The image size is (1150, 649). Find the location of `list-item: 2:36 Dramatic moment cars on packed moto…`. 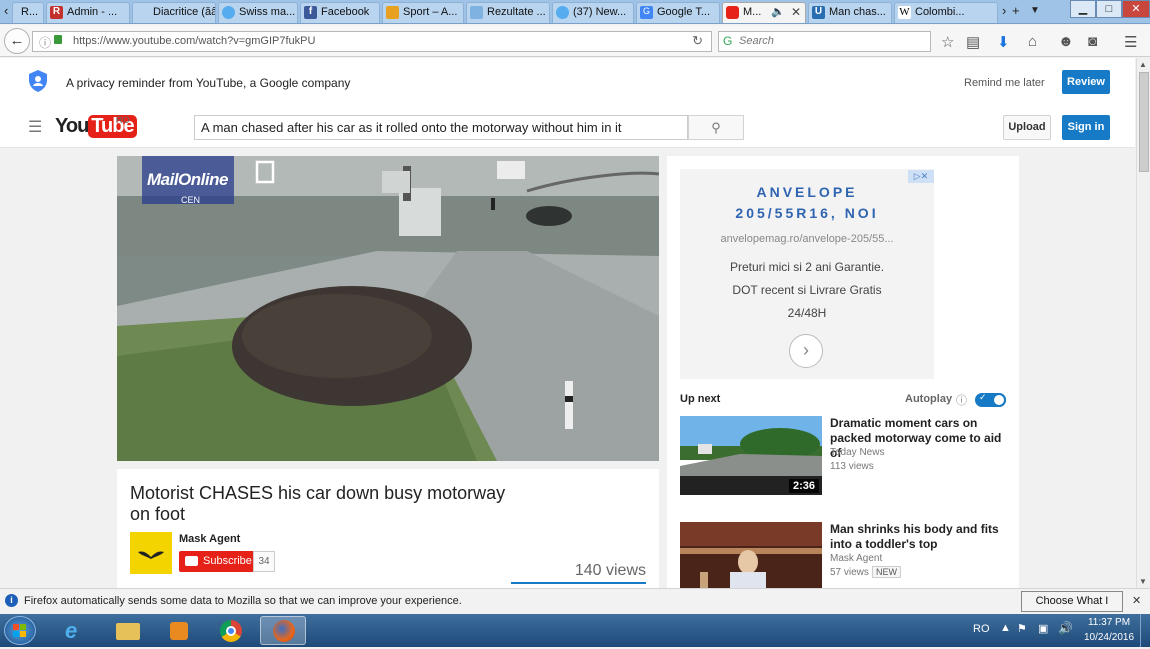

list-item: 2:36 Dramatic moment cars on packed moto… is located at coordinates (845, 456).